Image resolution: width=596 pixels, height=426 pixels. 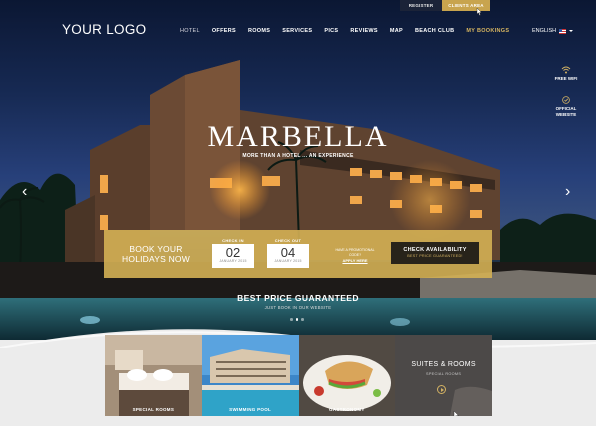 I want to click on nav-map: MAP, so click(x=396, y=31).